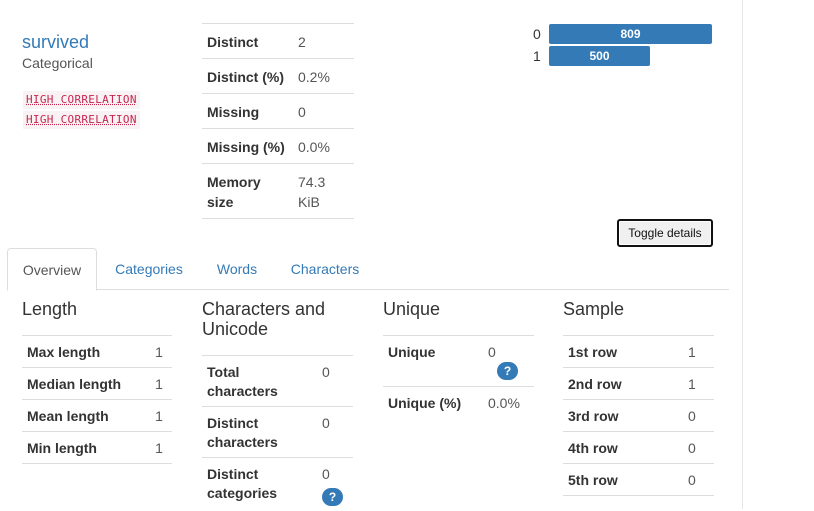 Image resolution: width=814 pixels, height=511 pixels. What do you see at coordinates (325, 269) in the screenshot?
I see `tab-characters: Characters` at bounding box center [325, 269].